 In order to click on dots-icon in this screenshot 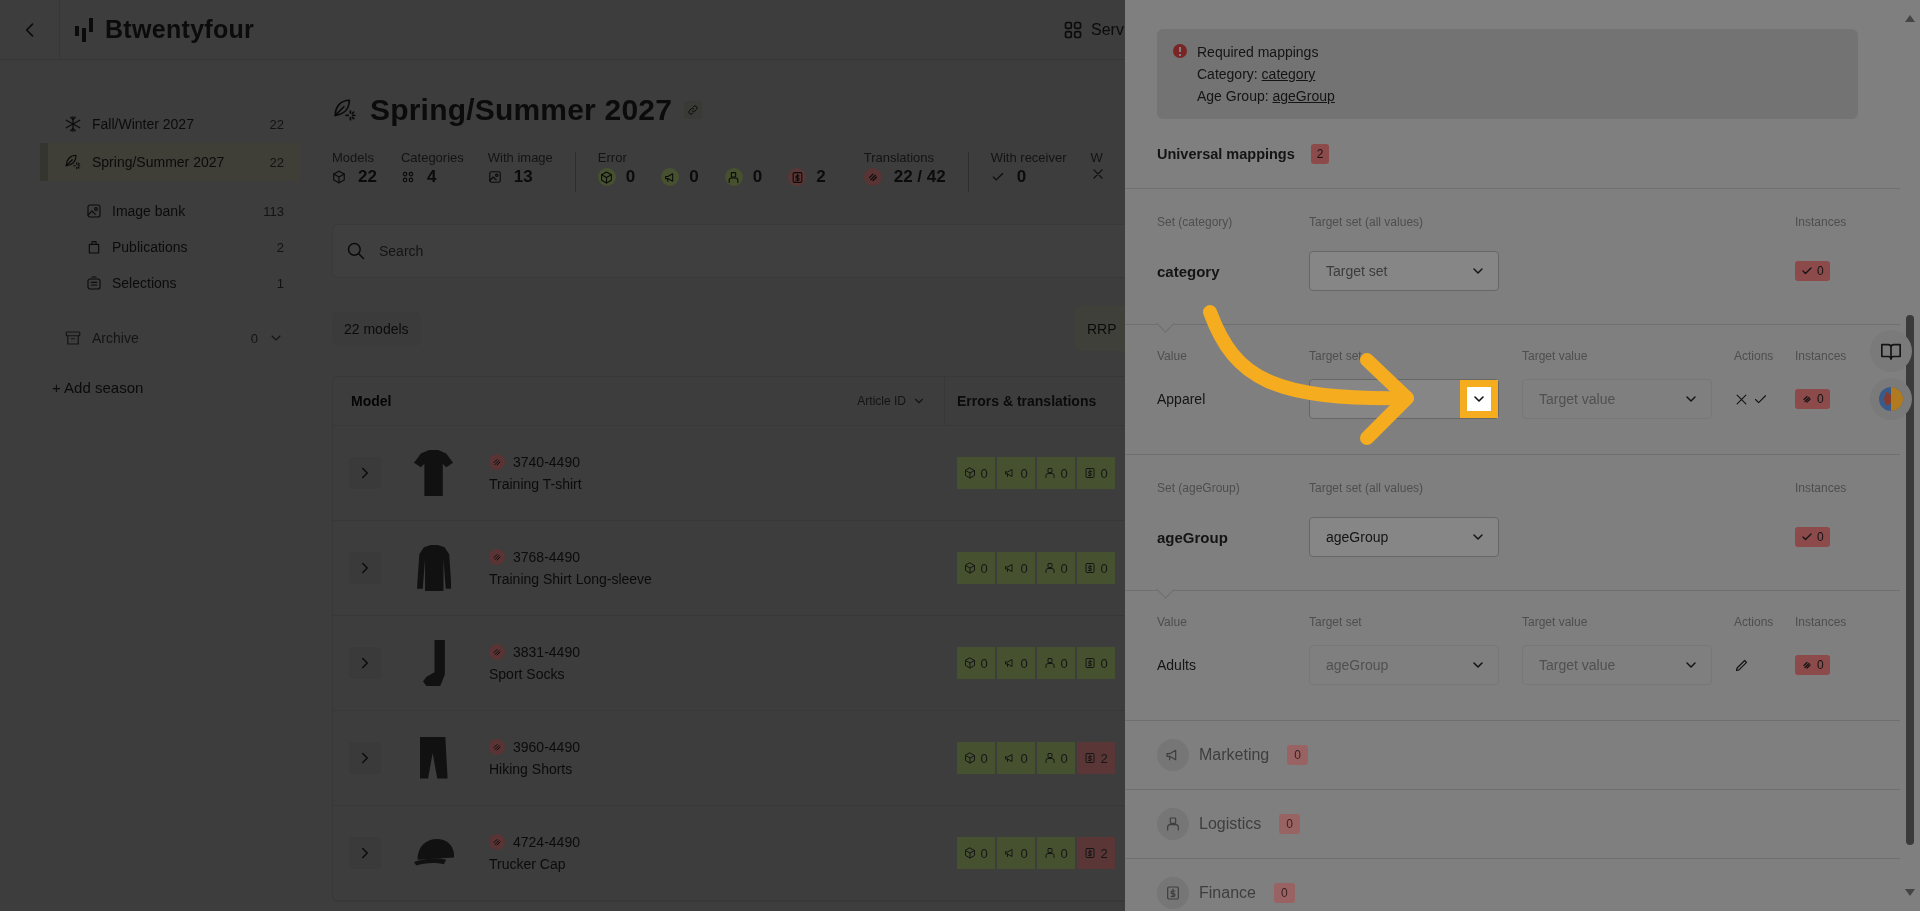, I will do `click(407, 177)`.